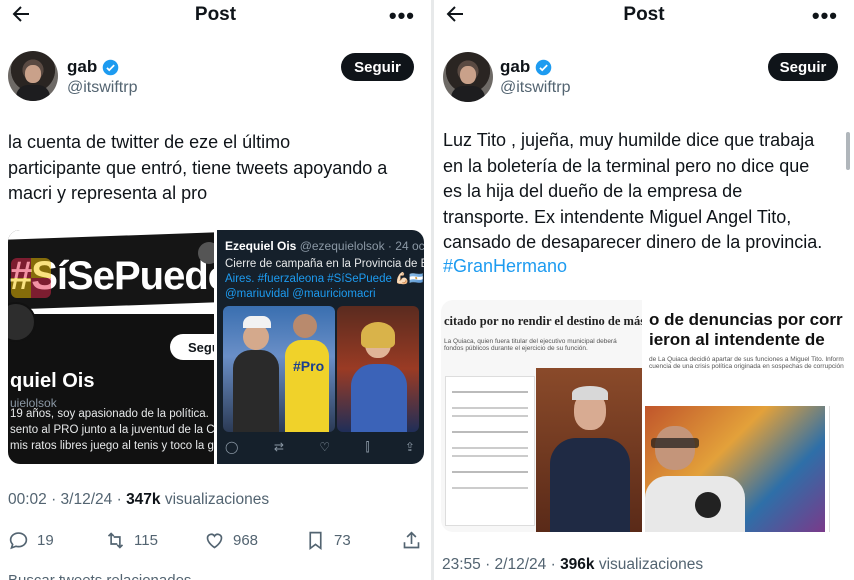 This screenshot has width=854, height=580. Describe the element at coordinates (31, 540) in the screenshot. I see `reply-button: 19` at that location.